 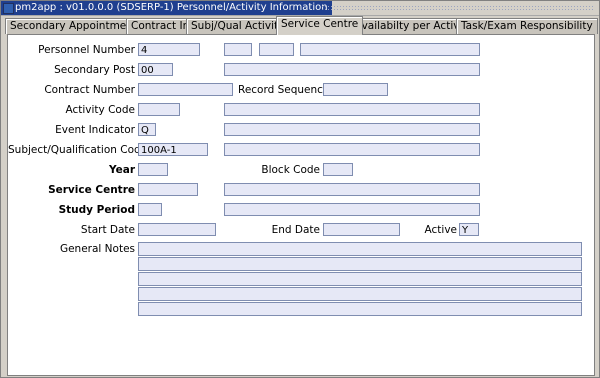 I want to click on record-sequence-label: Record Sequence, so click(x=284, y=90).